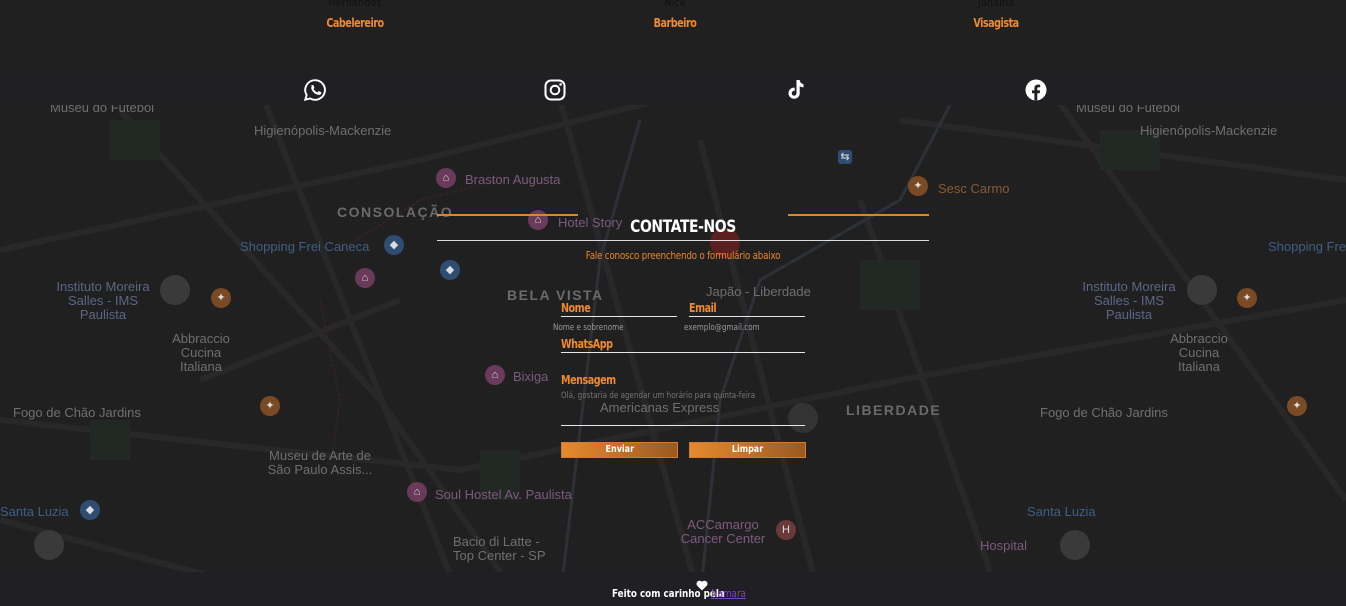  What do you see at coordinates (974, 188) in the screenshot?
I see `map-label: Sesc Carmo` at bounding box center [974, 188].